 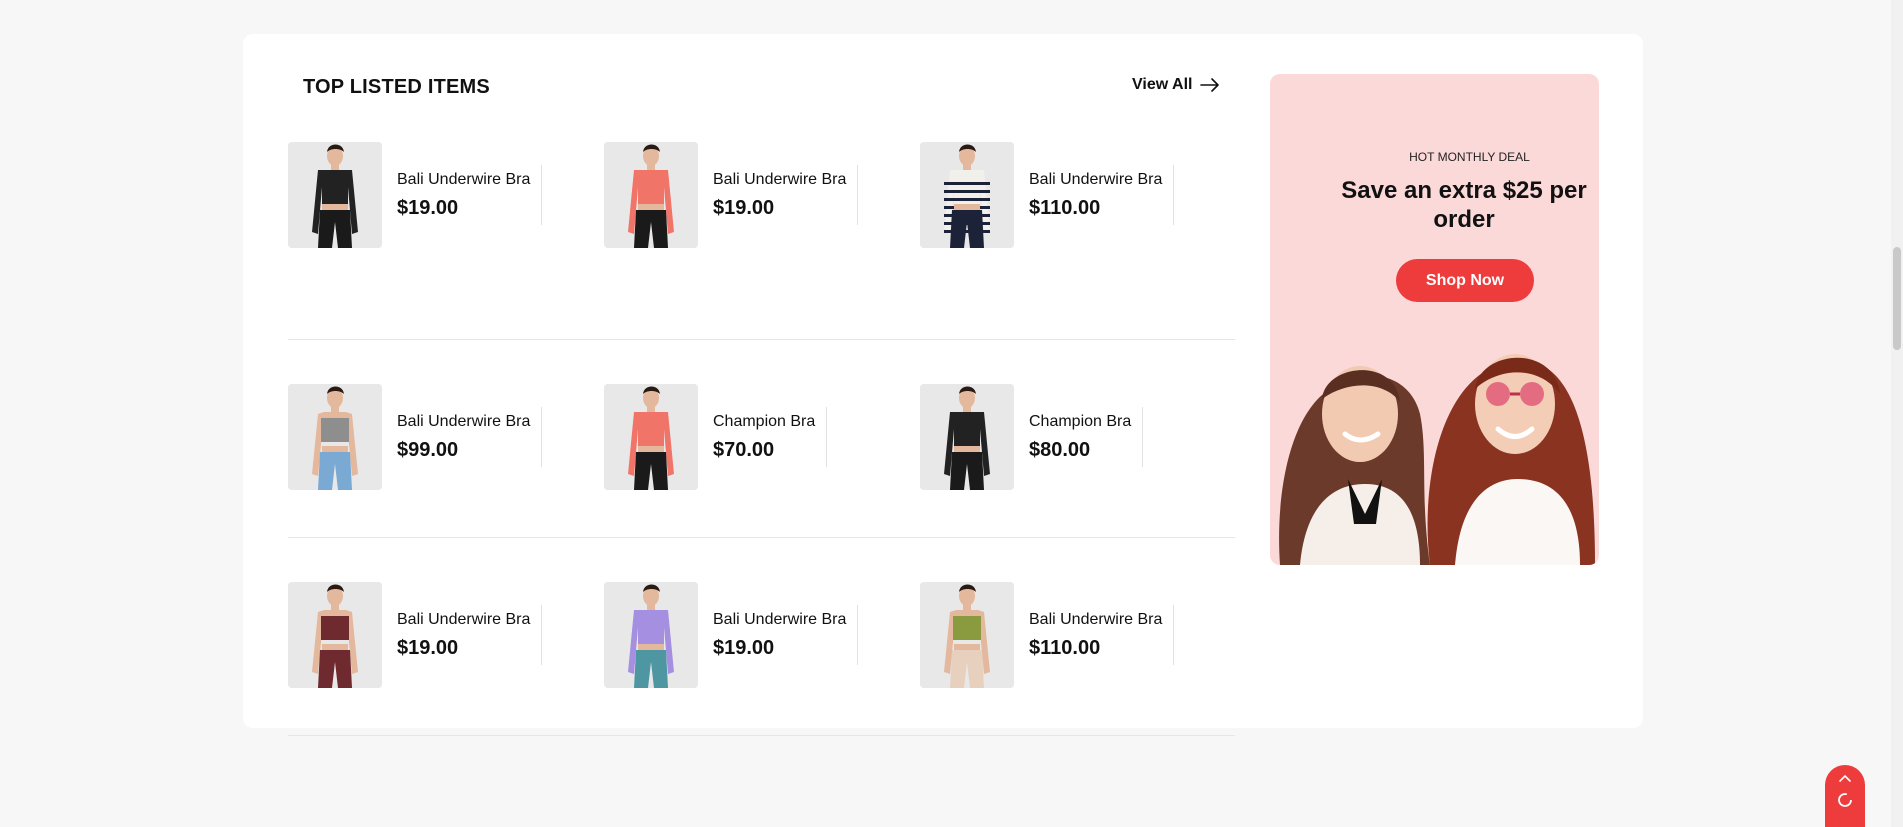 I want to click on product-info: Champion Bra $70.00, so click(x=770, y=437).